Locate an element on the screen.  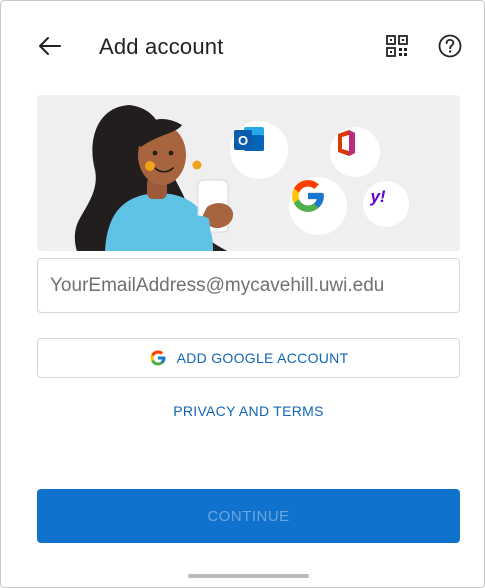
add-google-account-button: ADD GOOGLE ACCOUNT is located at coordinates (248, 358).